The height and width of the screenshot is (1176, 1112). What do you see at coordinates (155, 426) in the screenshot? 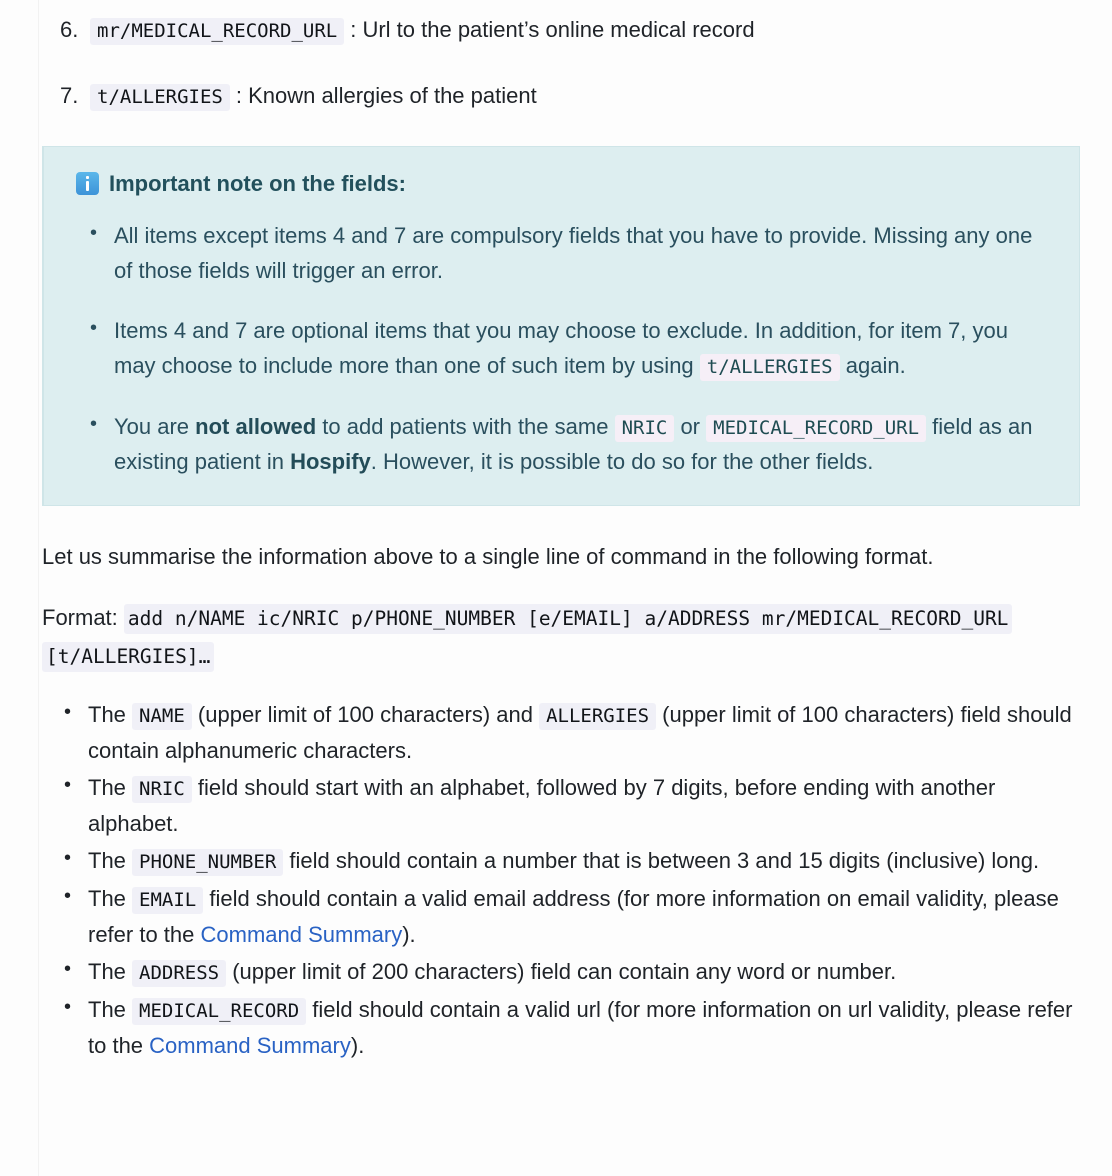
I see `text-run: You are` at bounding box center [155, 426].